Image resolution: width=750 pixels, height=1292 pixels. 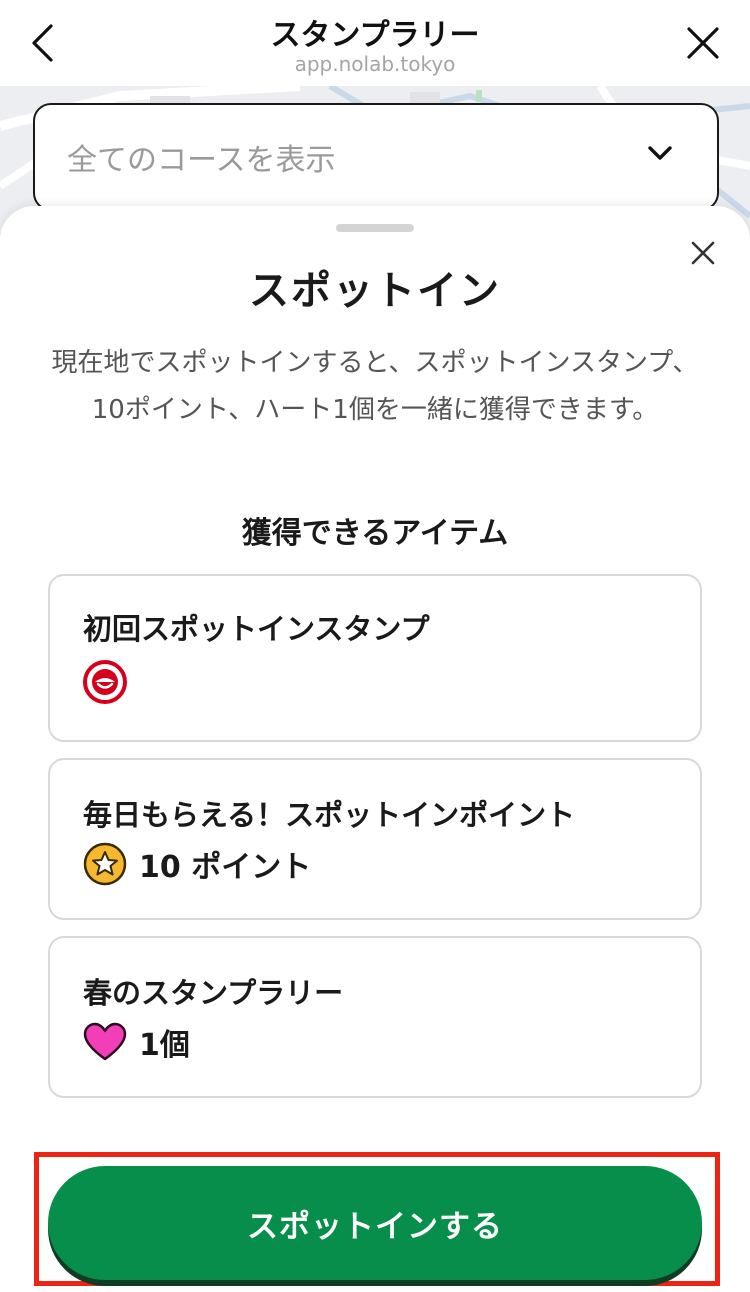 What do you see at coordinates (375, 1226) in the screenshot?
I see `spot-in-button-label: スポットインする` at bounding box center [375, 1226].